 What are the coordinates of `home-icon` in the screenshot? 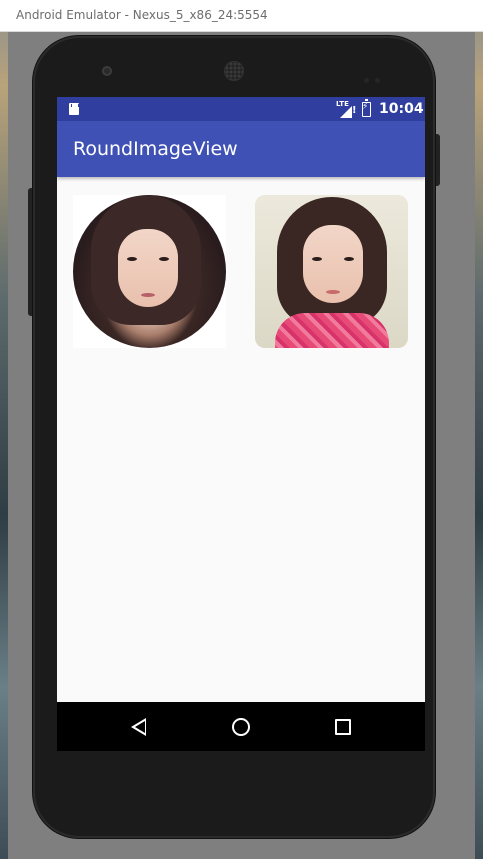 It's located at (241, 727).